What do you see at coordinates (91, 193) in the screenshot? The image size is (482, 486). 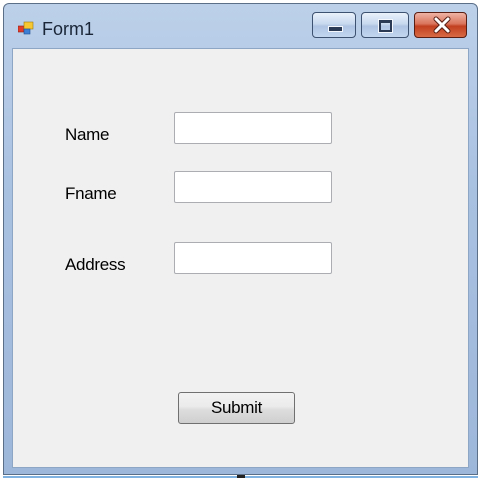 I see `fname-label: Fname` at bounding box center [91, 193].